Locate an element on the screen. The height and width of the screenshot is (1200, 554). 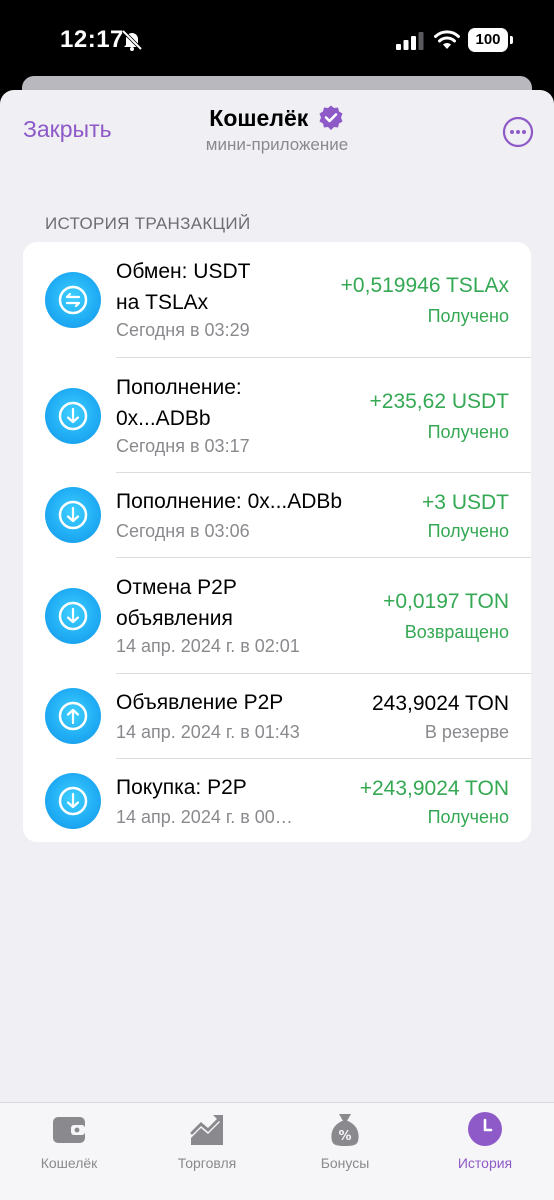
transaction-date: 14 апр. 2024 г. в 01:43 is located at coordinates (208, 732).